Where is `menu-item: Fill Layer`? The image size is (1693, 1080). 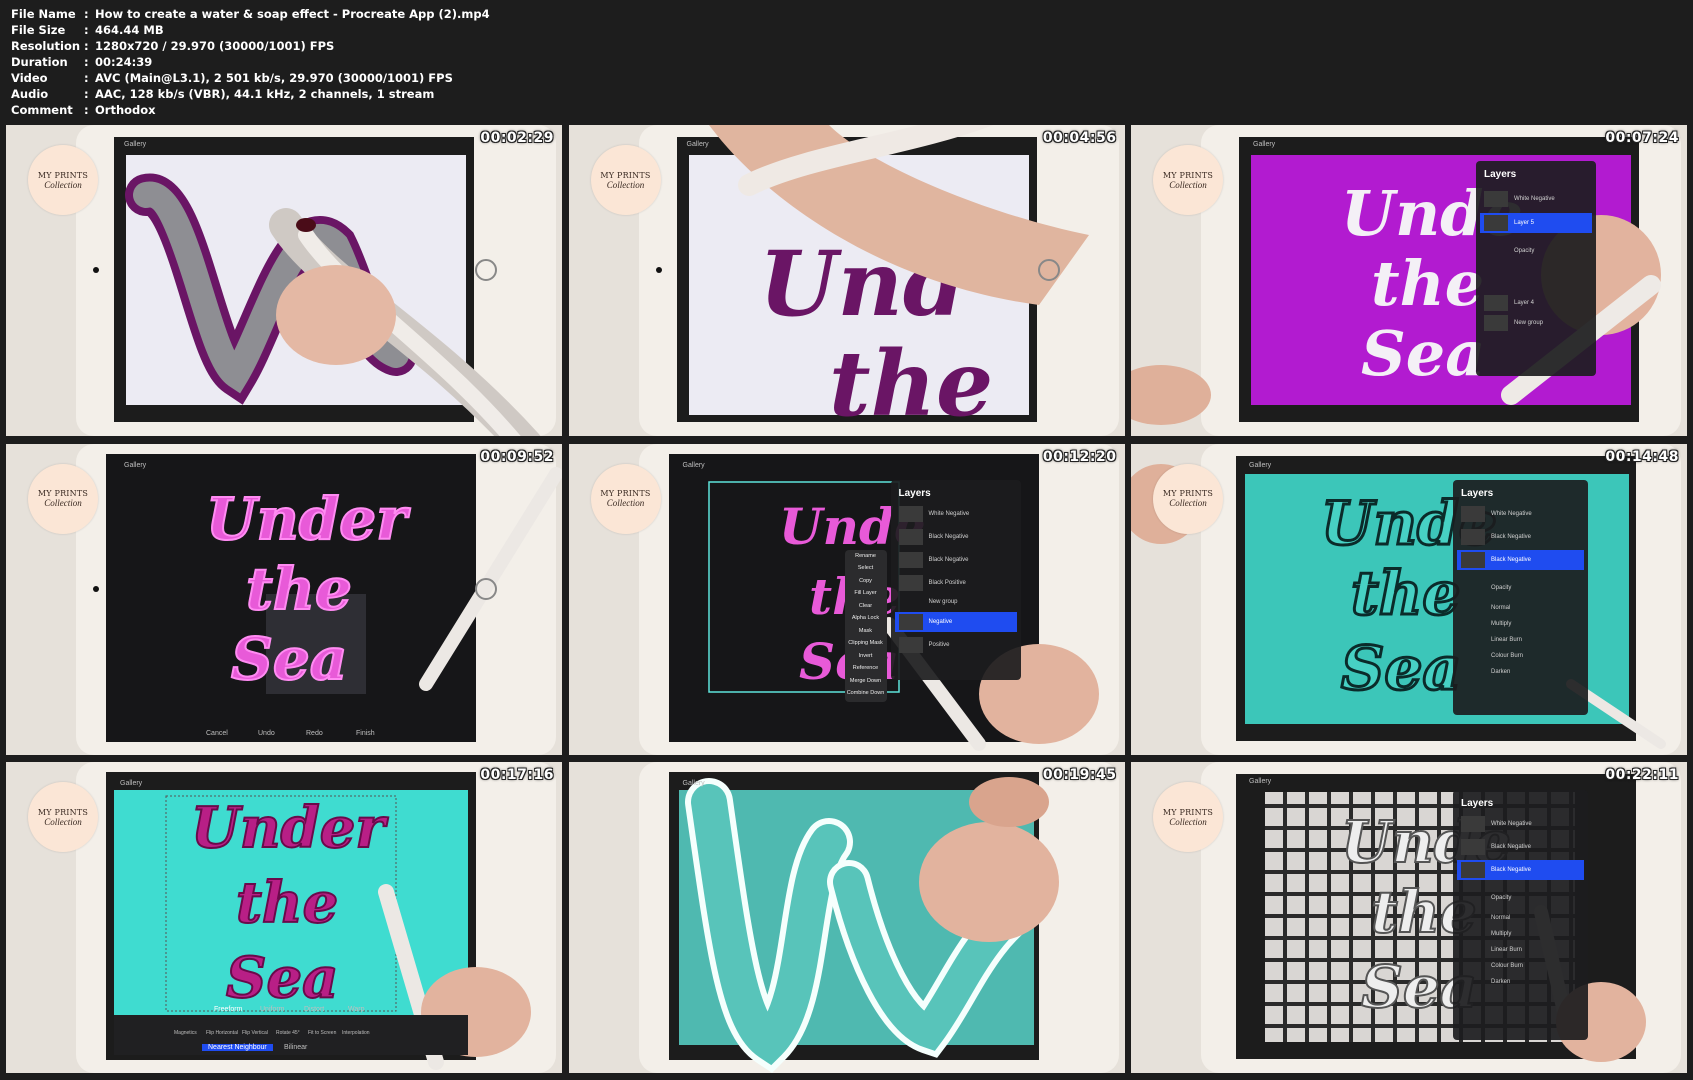 menu-item: Fill Layer is located at coordinates (866, 593).